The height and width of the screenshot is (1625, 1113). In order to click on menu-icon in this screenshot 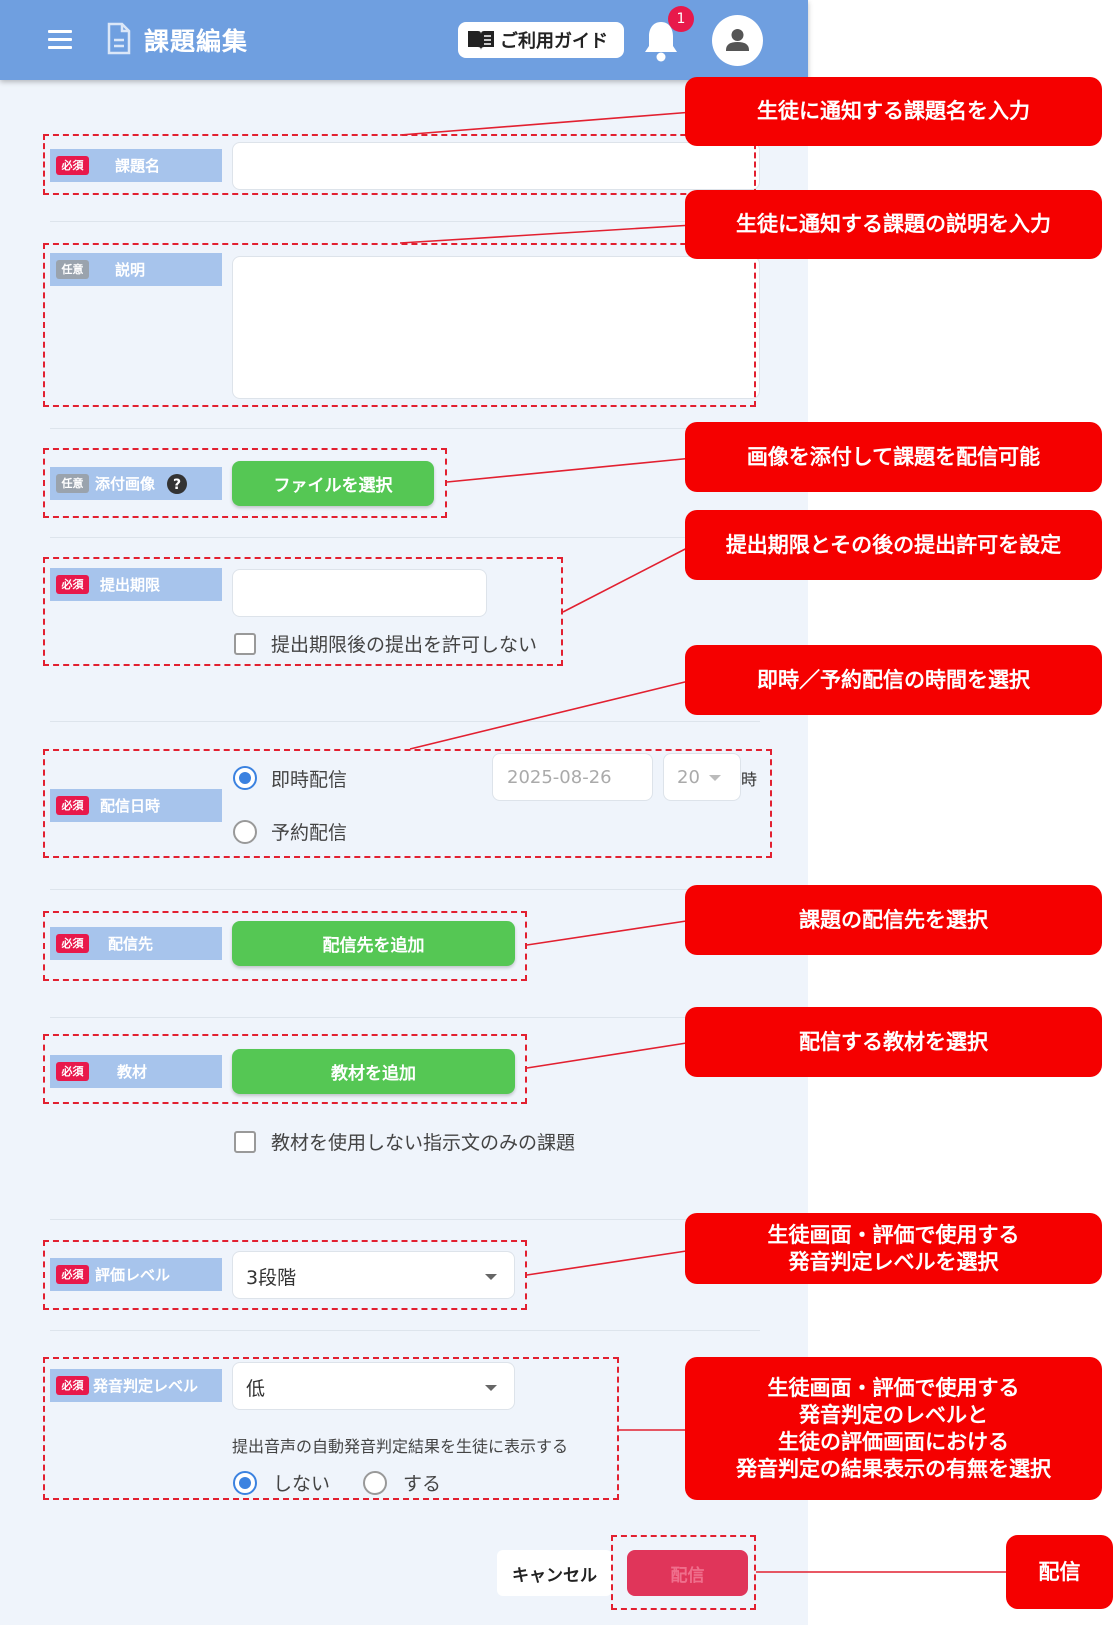, I will do `click(60, 40)`.